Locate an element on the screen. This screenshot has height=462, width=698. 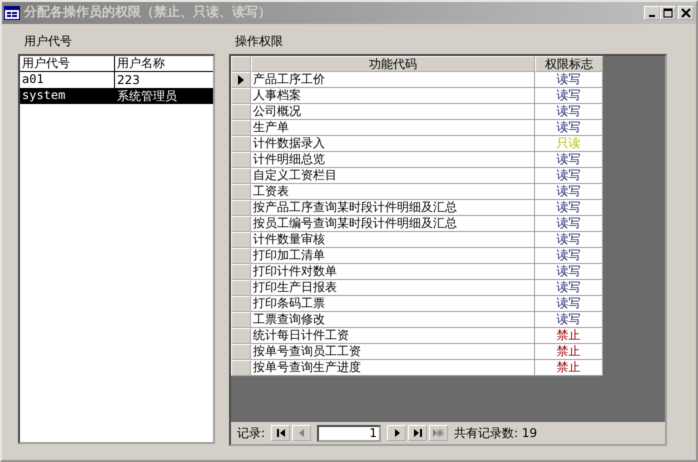
previous-record-icon is located at coordinates (301, 433).